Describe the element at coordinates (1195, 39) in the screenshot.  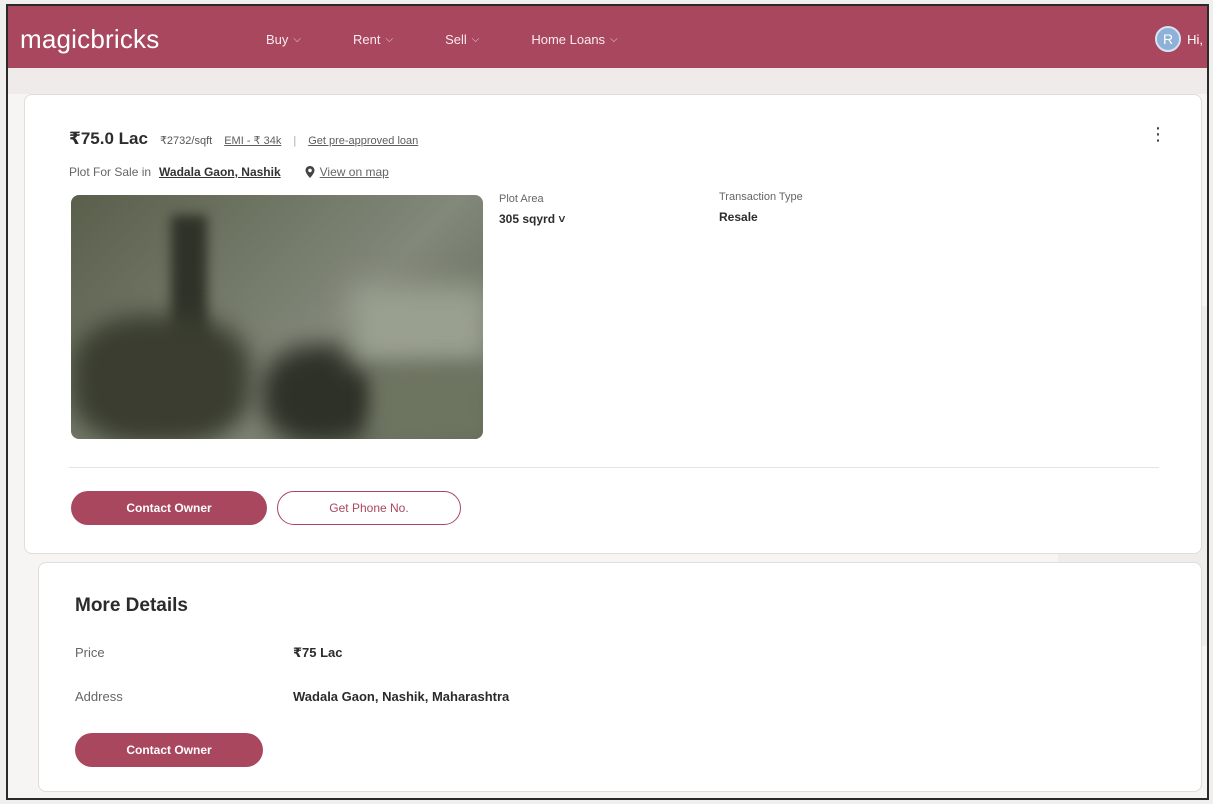
I see `user-greeting: Hi,` at that location.